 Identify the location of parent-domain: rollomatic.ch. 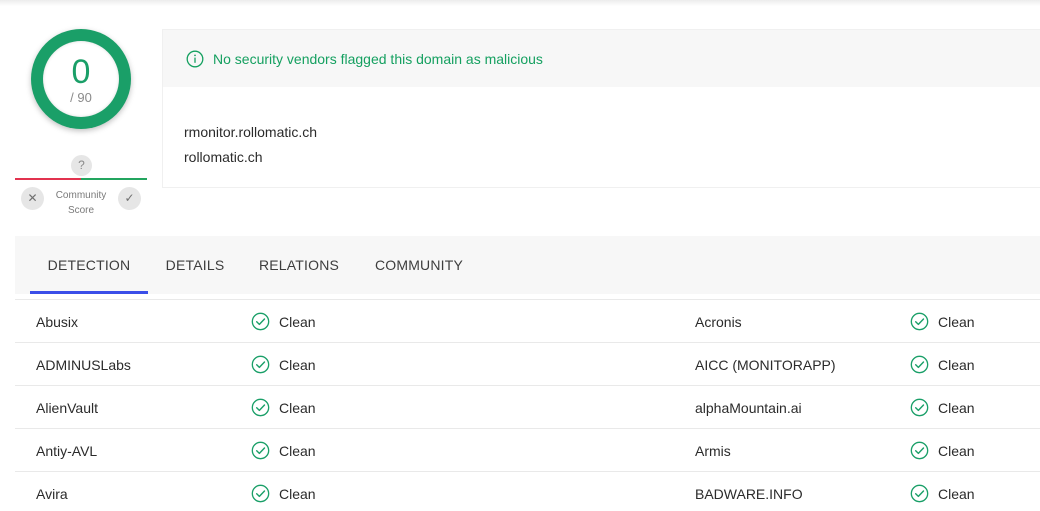
(223, 157).